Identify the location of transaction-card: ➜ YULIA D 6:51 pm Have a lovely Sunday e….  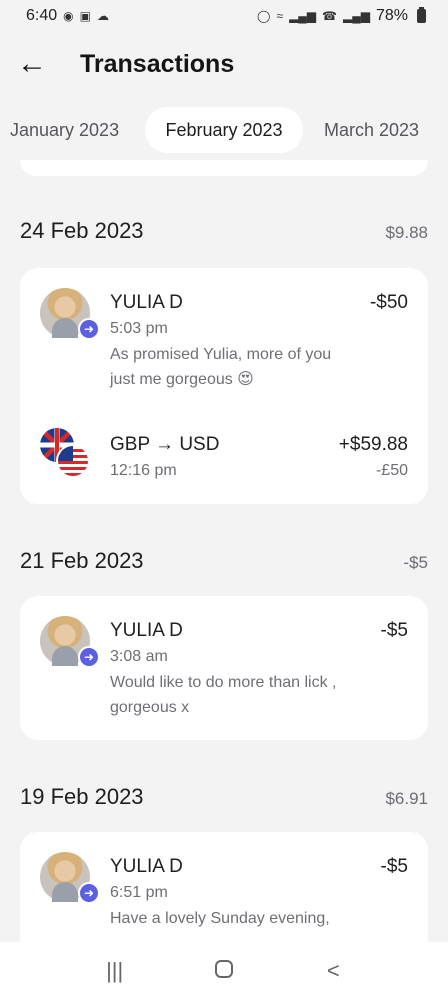
(224, 887).